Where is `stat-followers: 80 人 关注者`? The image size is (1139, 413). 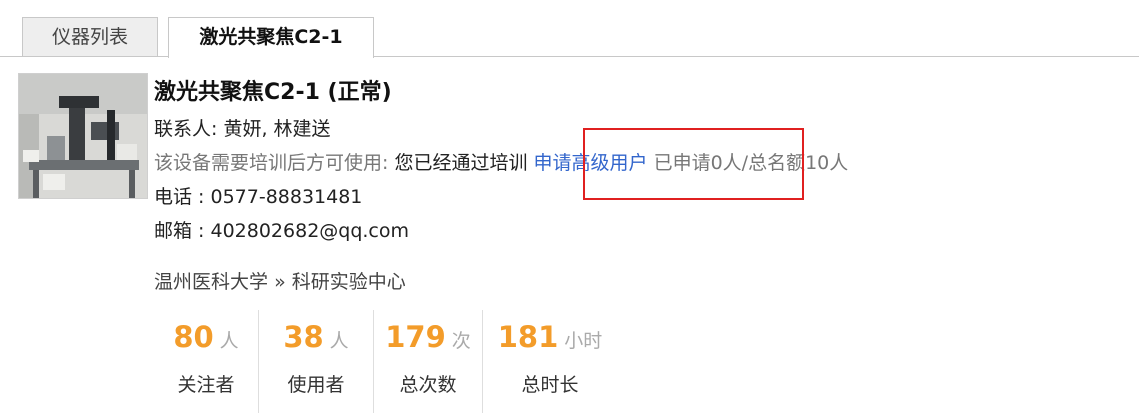
stat-followers: 80 人 关注者 is located at coordinates (206, 361).